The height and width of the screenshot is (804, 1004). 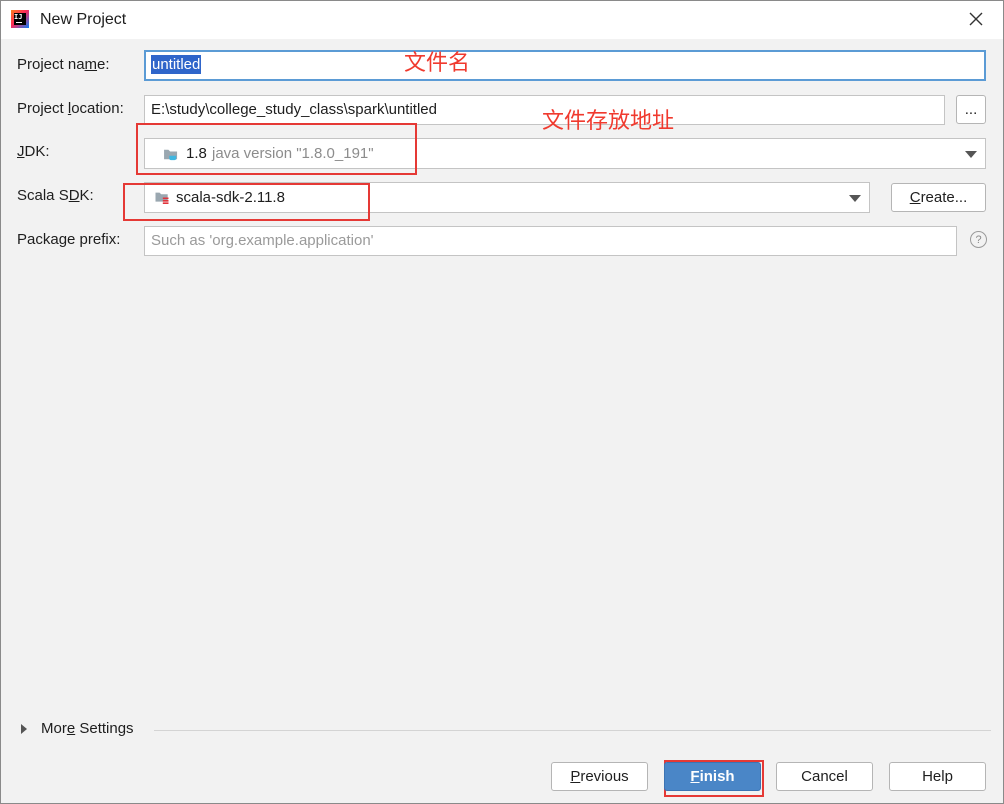 What do you see at coordinates (87, 728) in the screenshot?
I see `more-settings-label: More Settings` at bounding box center [87, 728].